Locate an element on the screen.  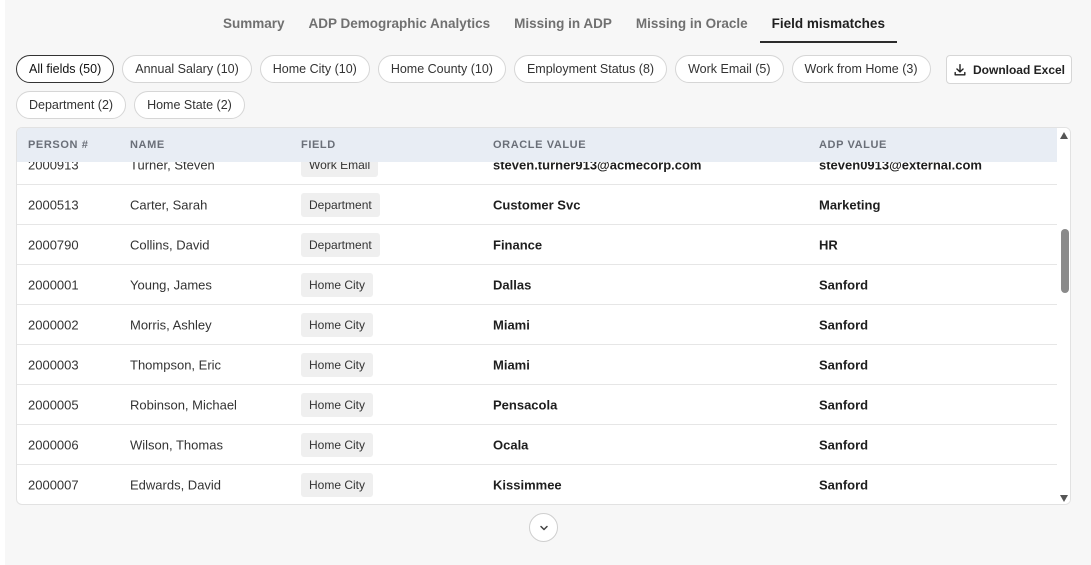
scroll-down-arrow-icon is located at coordinates (1064, 498).